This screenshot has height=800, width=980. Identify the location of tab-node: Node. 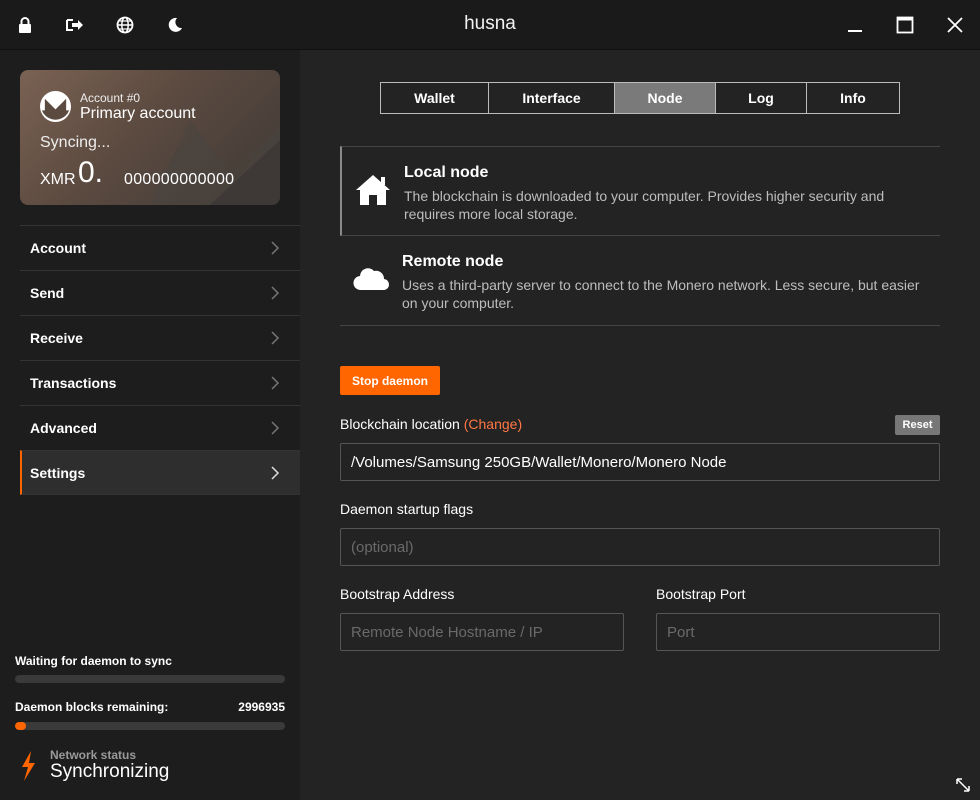
(665, 98).